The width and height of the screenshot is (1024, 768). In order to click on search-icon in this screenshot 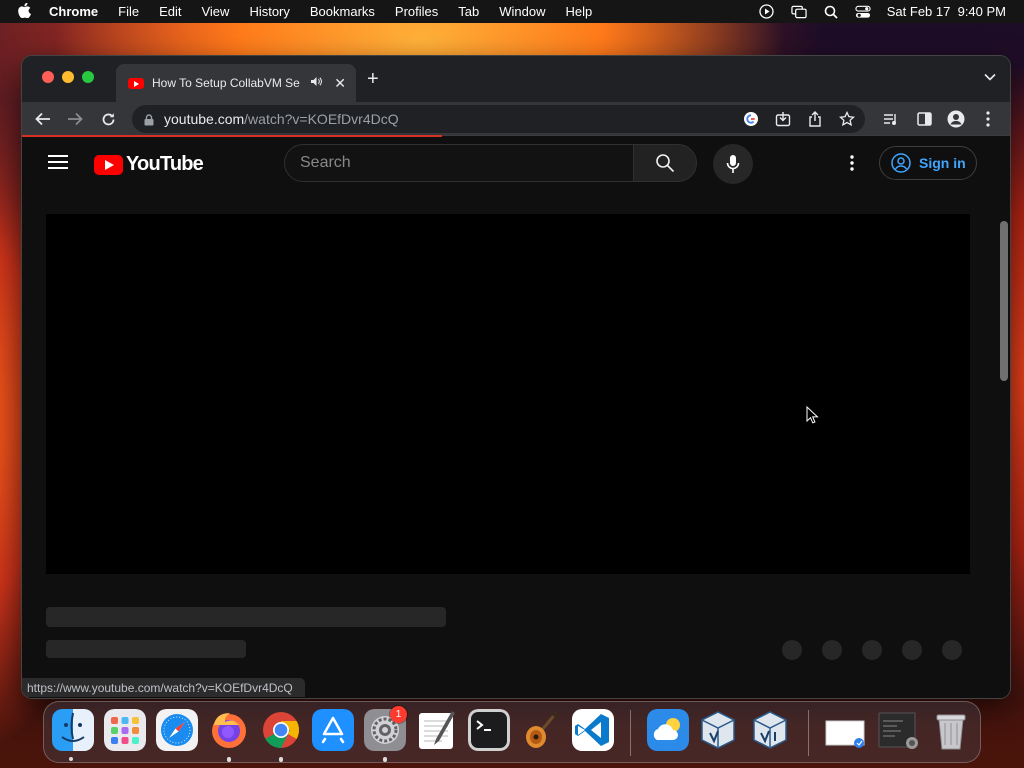, I will do `click(665, 163)`.